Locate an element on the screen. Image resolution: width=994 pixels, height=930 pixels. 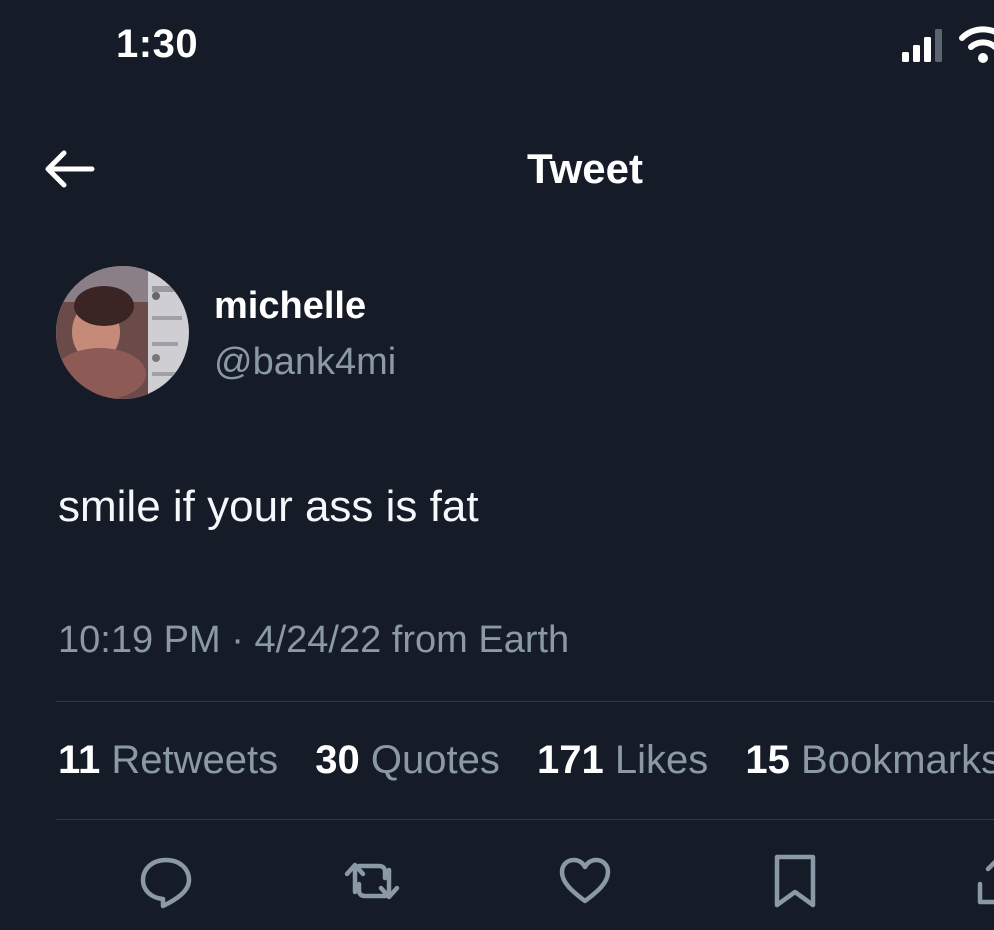
retweets-label: Retweets is located at coordinates (195, 760).